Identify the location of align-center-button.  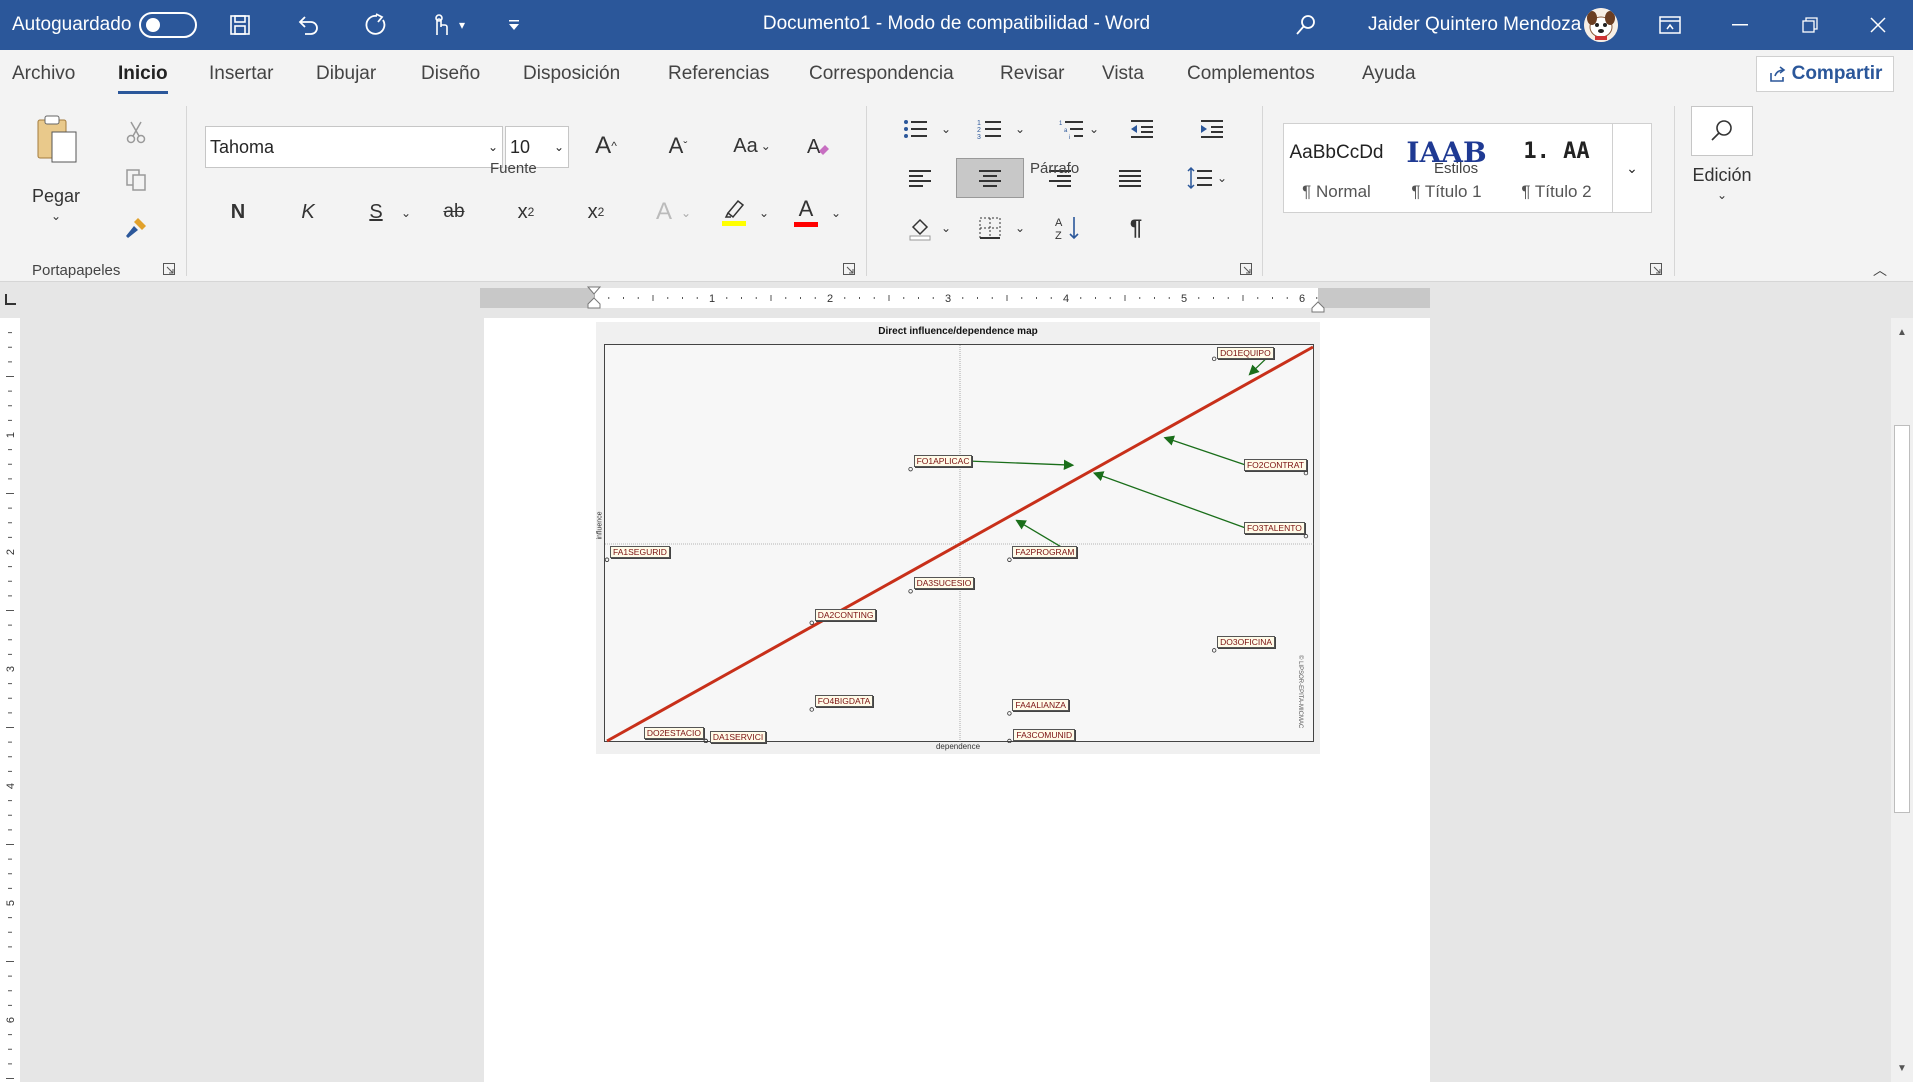
(990, 178).